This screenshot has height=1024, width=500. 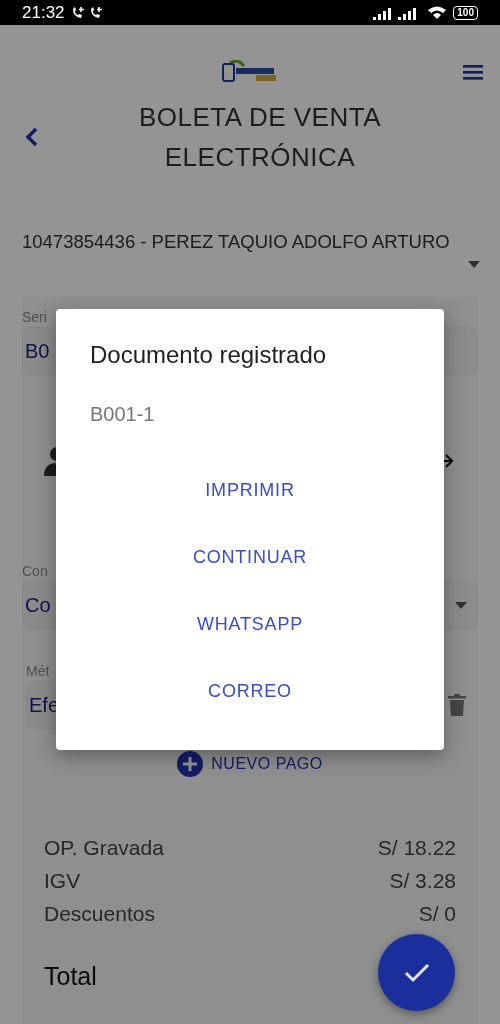 What do you see at coordinates (250, 557) in the screenshot?
I see `dialog-action-button: CONTINUAR` at bounding box center [250, 557].